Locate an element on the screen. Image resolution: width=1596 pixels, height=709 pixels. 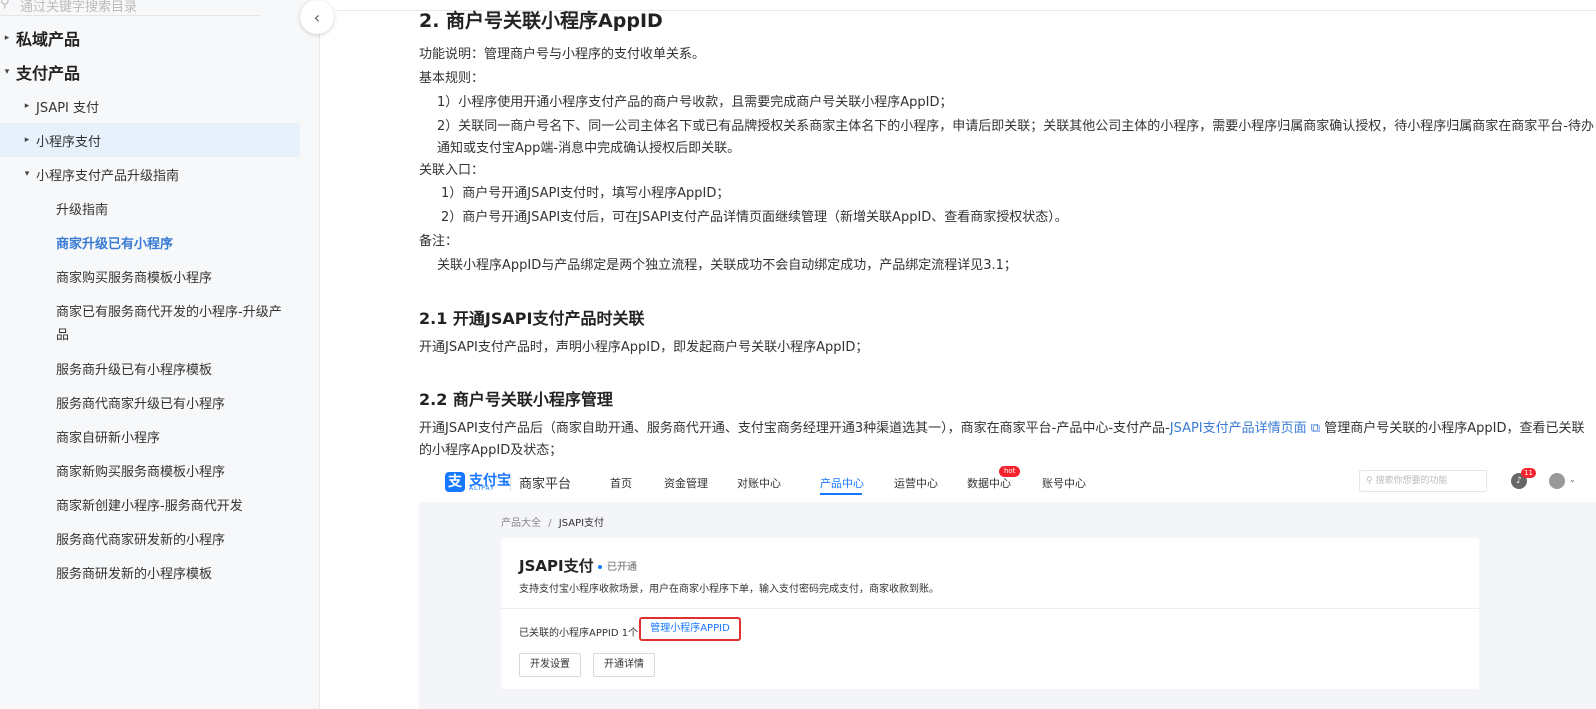
sidebar-item-isv-upgrade-for-merchant: 服务商代商家升级已有小程序 is located at coordinates (150, 402).